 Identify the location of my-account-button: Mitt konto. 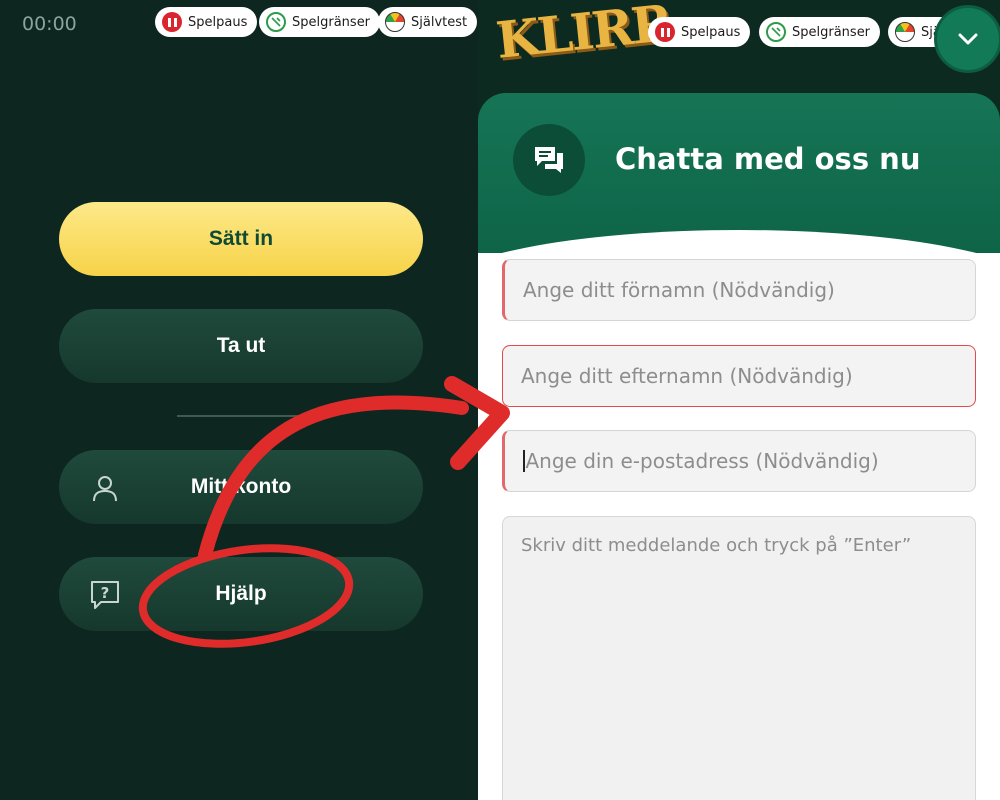
(241, 487).